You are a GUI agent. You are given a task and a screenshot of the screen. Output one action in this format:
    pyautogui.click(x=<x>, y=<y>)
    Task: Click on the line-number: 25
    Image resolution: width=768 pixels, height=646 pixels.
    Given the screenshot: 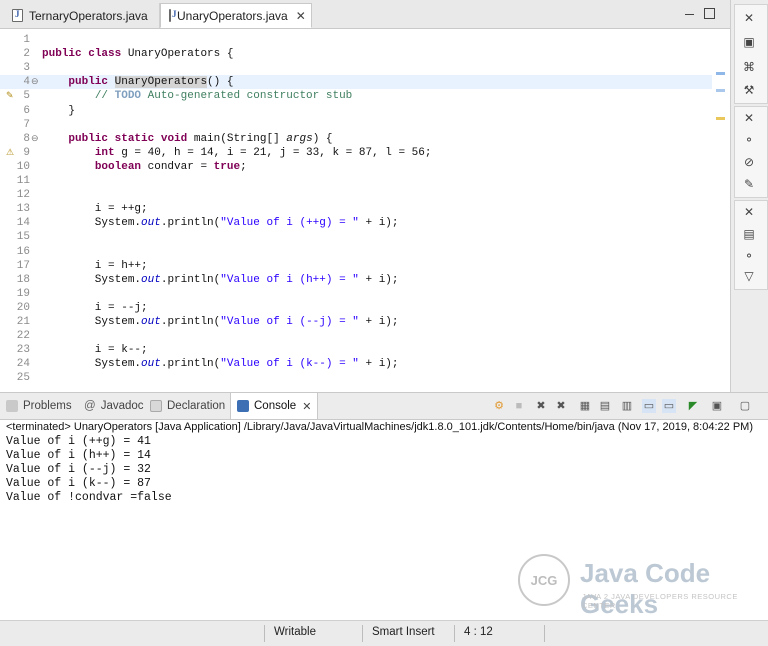 What is the action you would take?
    pyautogui.click(x=23, y=378)
    